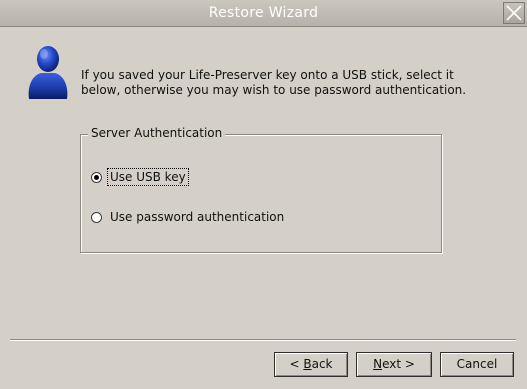 This screenshot has height=389, width=527. I want to click on usb-key-option: Use USB key, so click(140, 177).